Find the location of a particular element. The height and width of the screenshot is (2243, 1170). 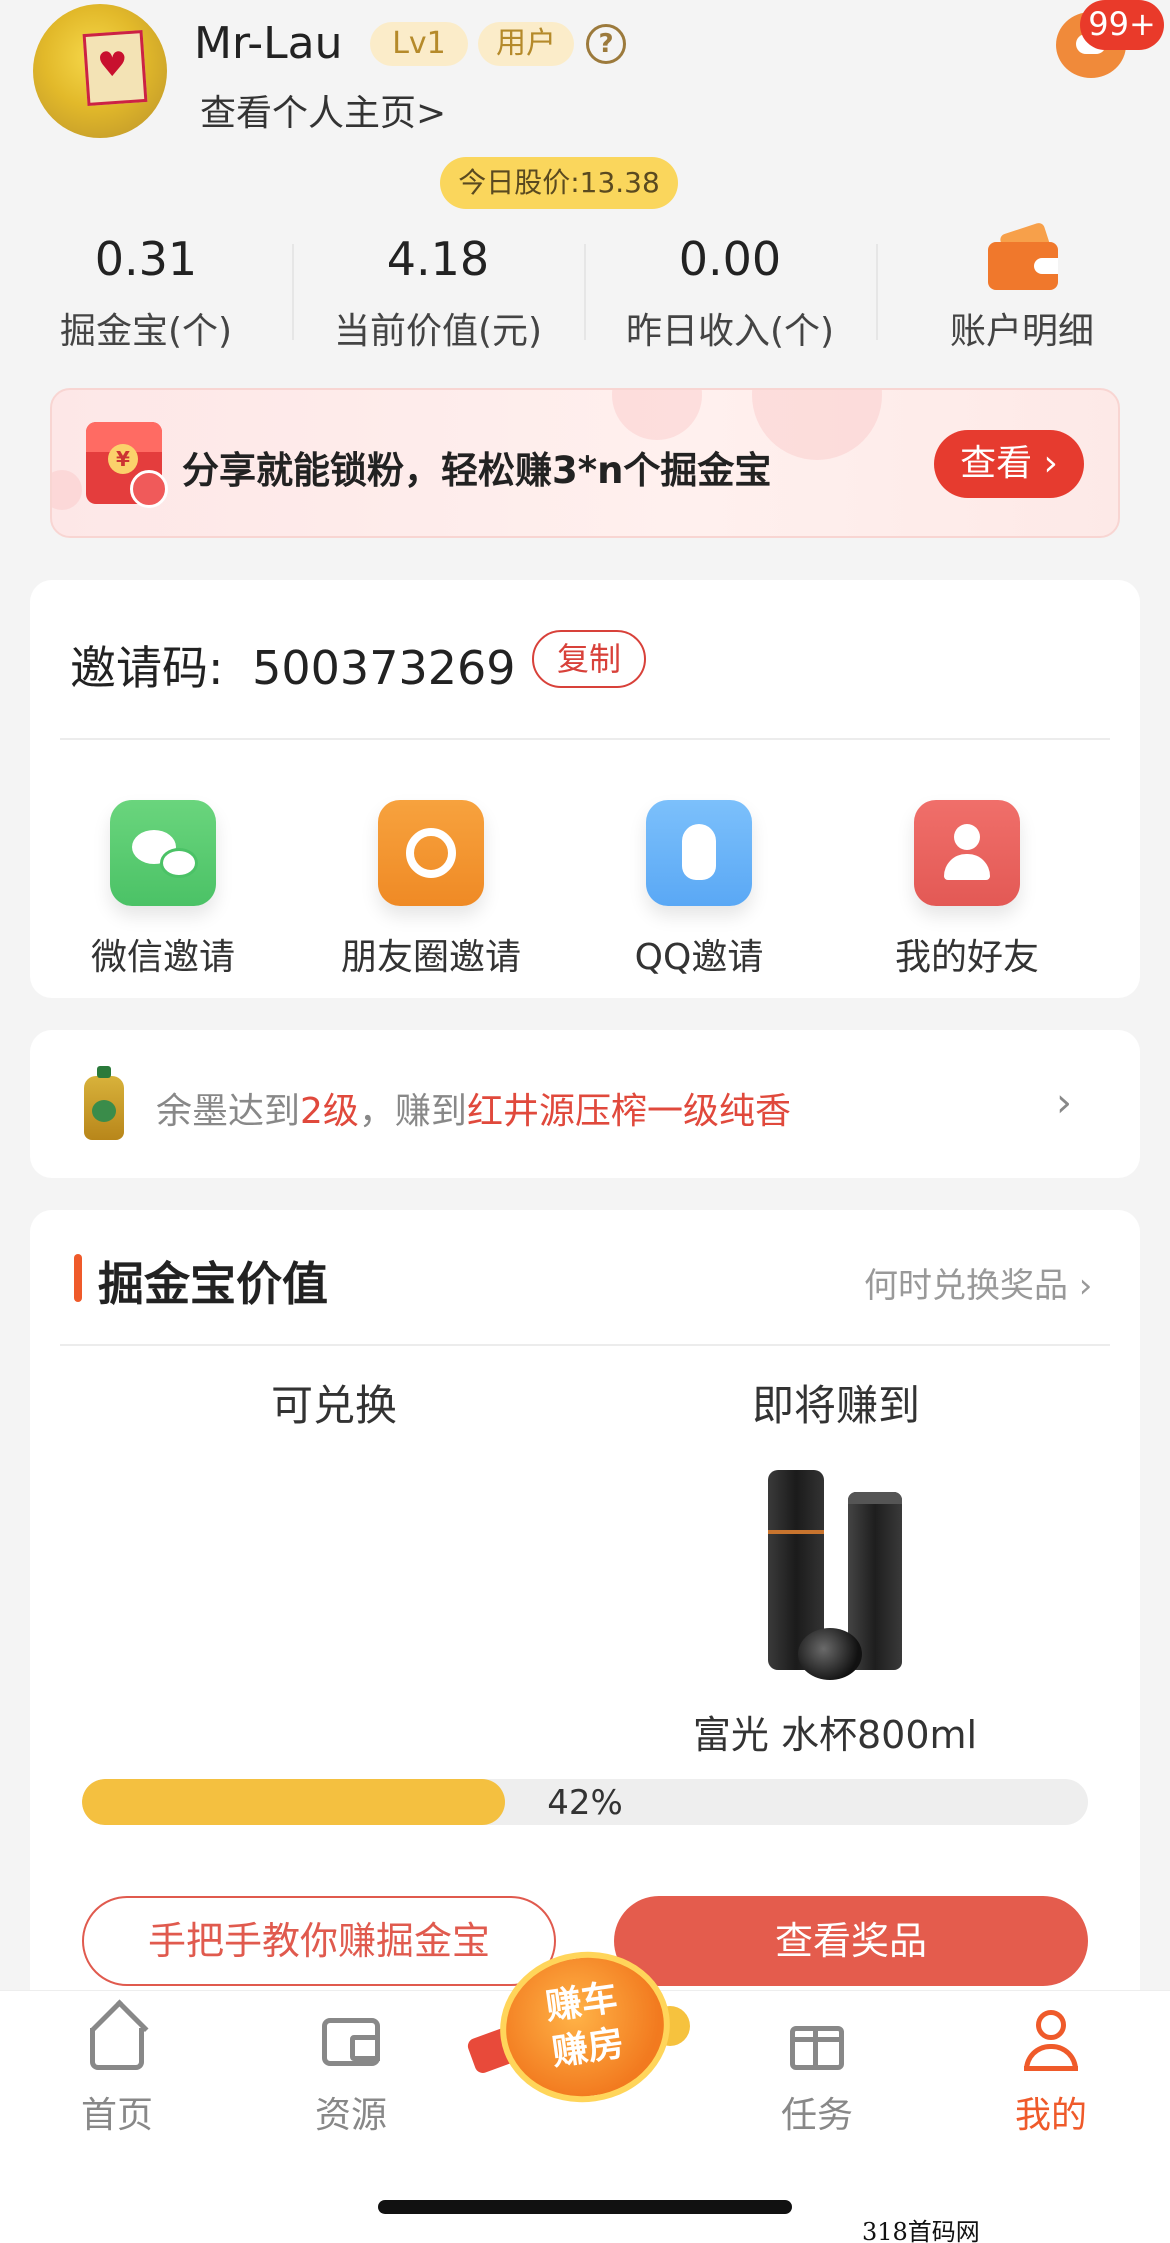

share-banner-text: 分享就能锁粉，轻松赚3*n个掘金宝 is located at coordinates (477, 470).